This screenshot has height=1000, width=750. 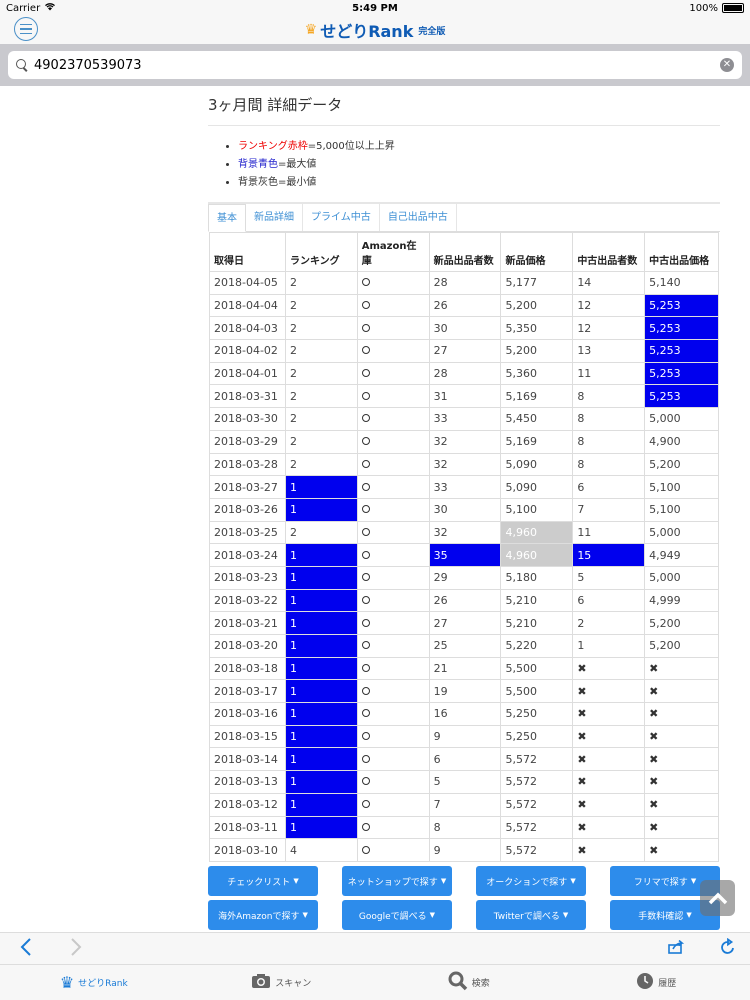 What do you see at coordinates (537, 736) in the screenshot?
I see `cell-new-price: 5,250` at bounding box center [537, 736].